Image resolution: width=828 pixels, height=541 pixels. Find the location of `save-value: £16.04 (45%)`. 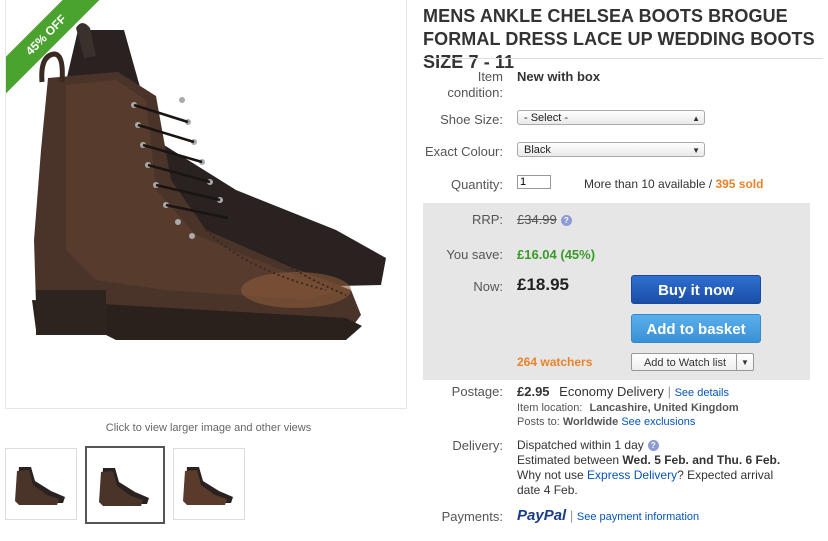

save-value: £16.04 (45%) is located at coordinates (556, 254).